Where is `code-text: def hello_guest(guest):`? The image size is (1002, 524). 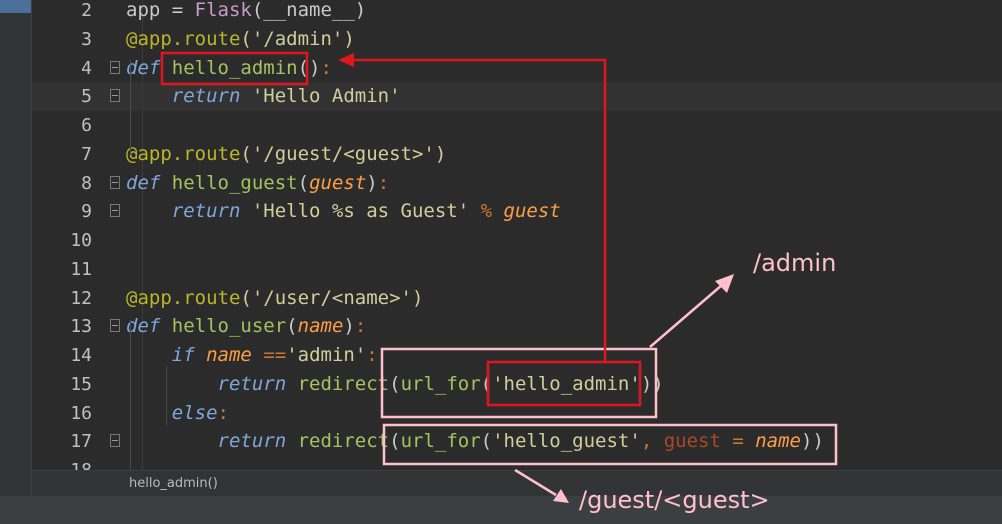
code-text: def hello_guest(guest): is located at coordinates (257, 183).